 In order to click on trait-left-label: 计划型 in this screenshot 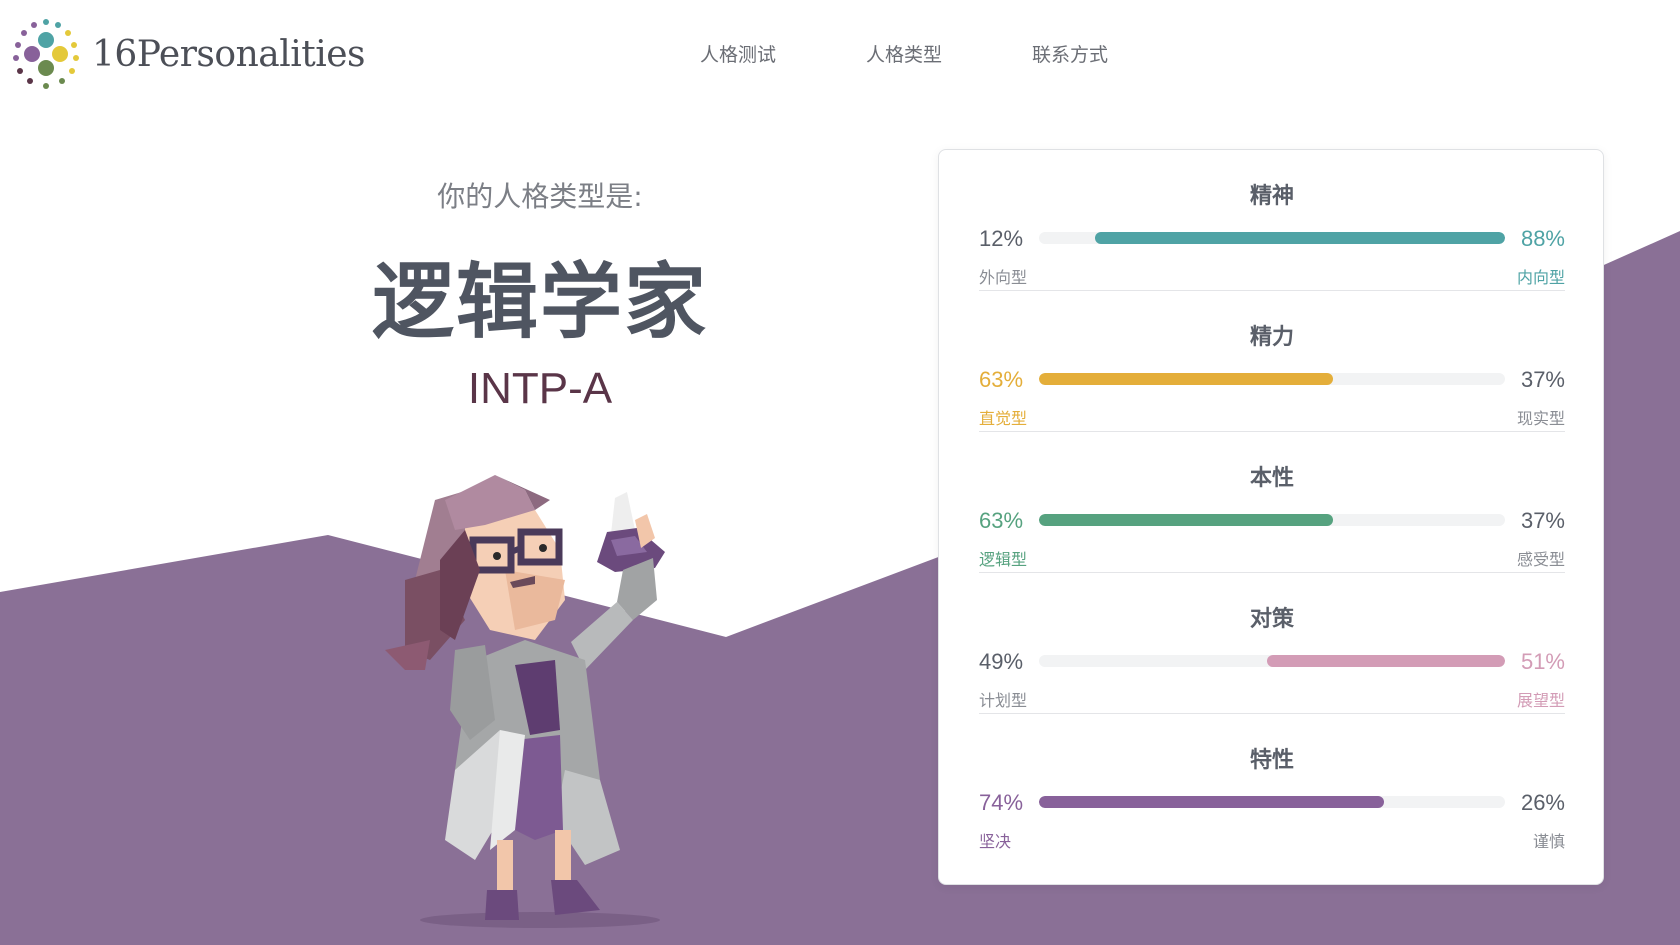, I will do `click(1003, 700)`.